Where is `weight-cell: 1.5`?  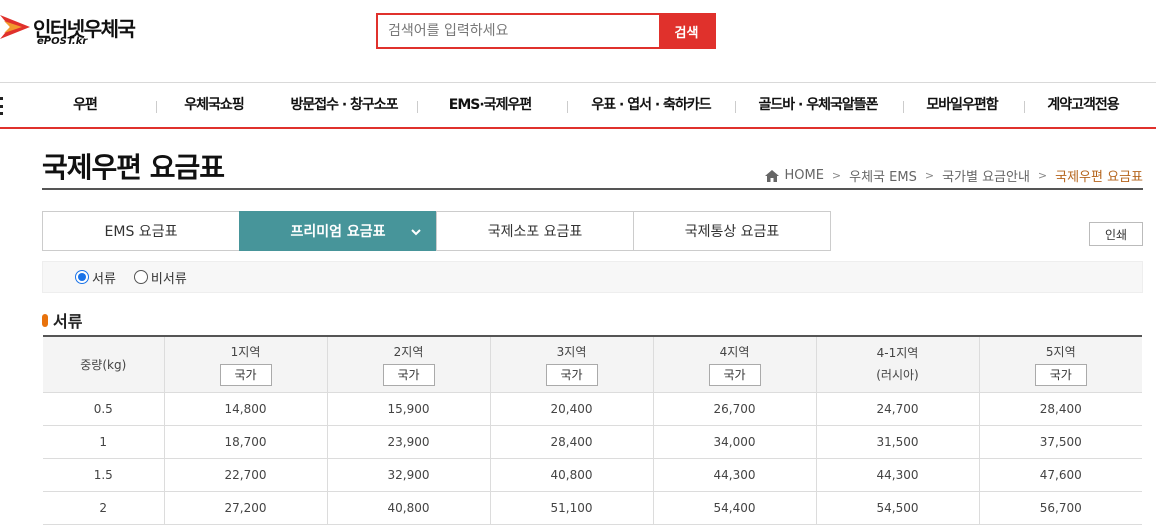
weight-cell: 1.5 is located at coordinates (103, 475).